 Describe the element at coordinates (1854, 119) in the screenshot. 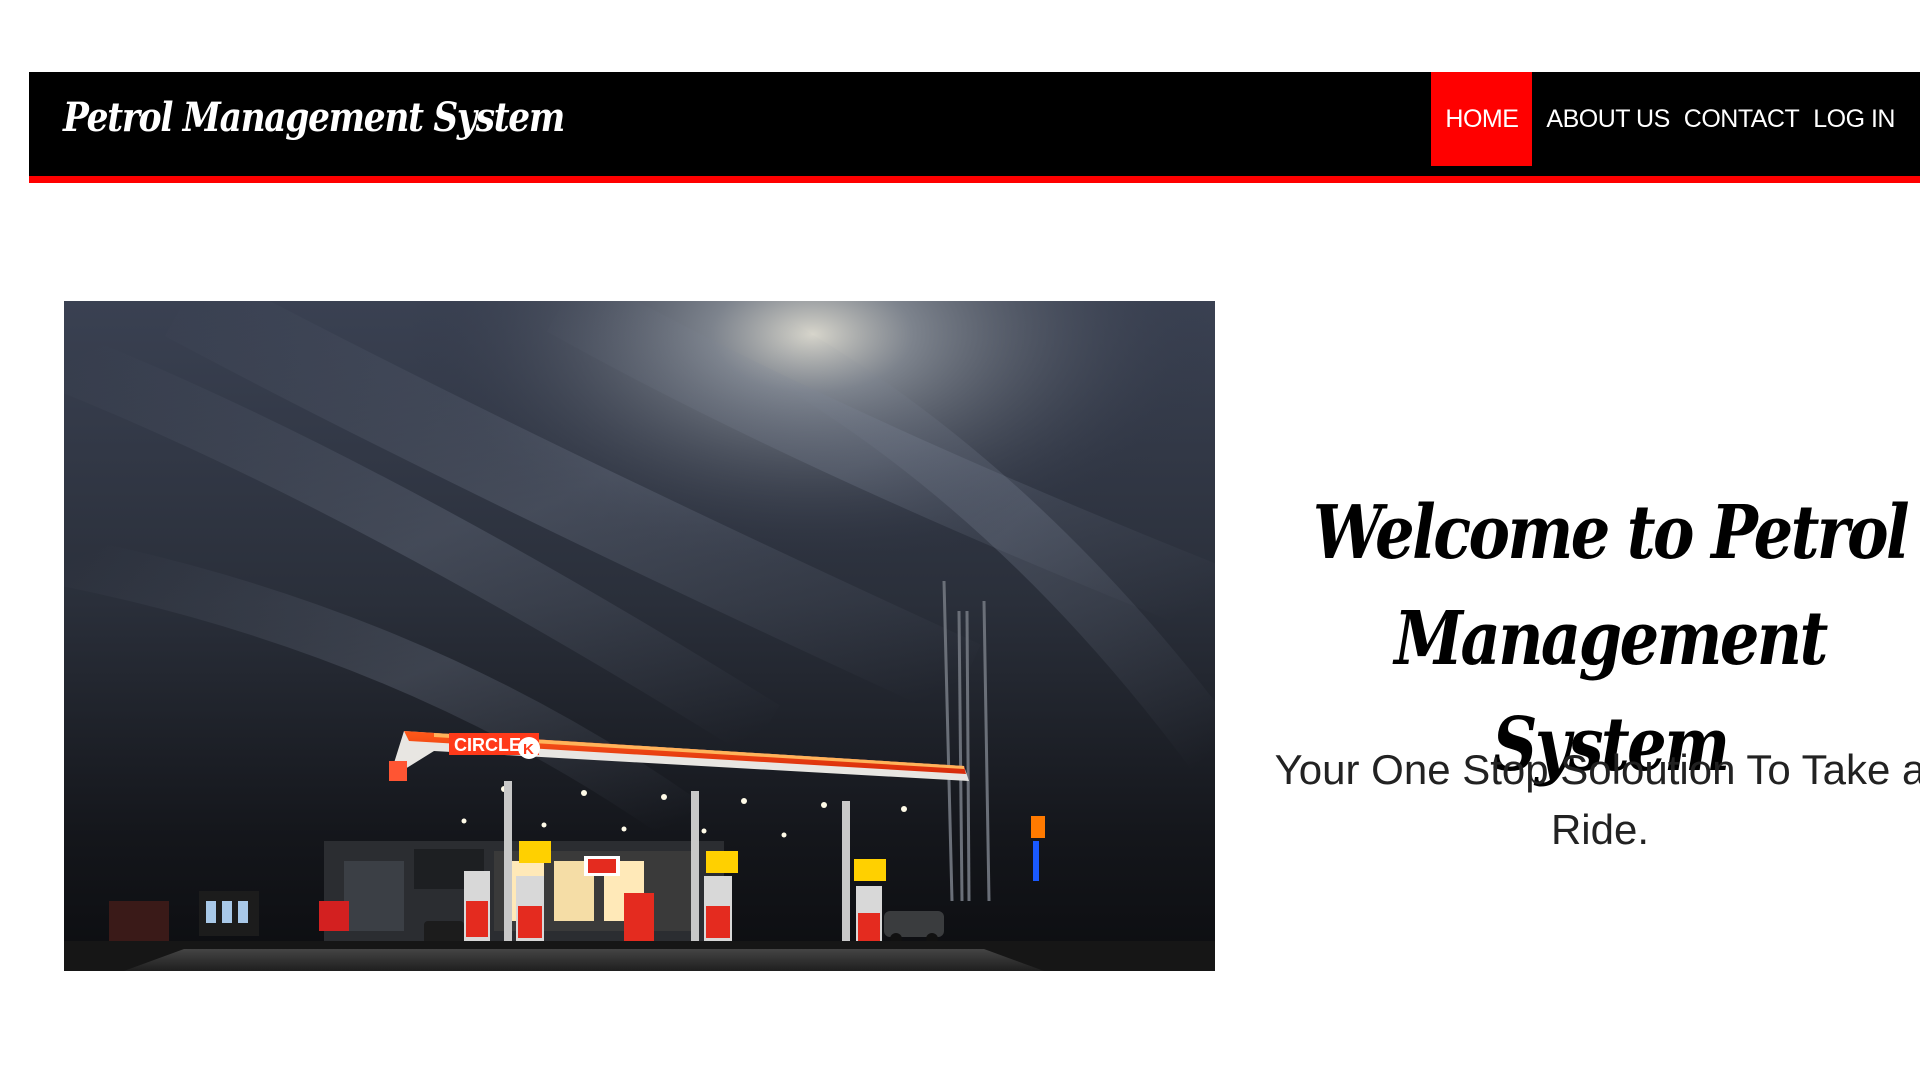

I see `nav-login-link: LOG IN` at that location.